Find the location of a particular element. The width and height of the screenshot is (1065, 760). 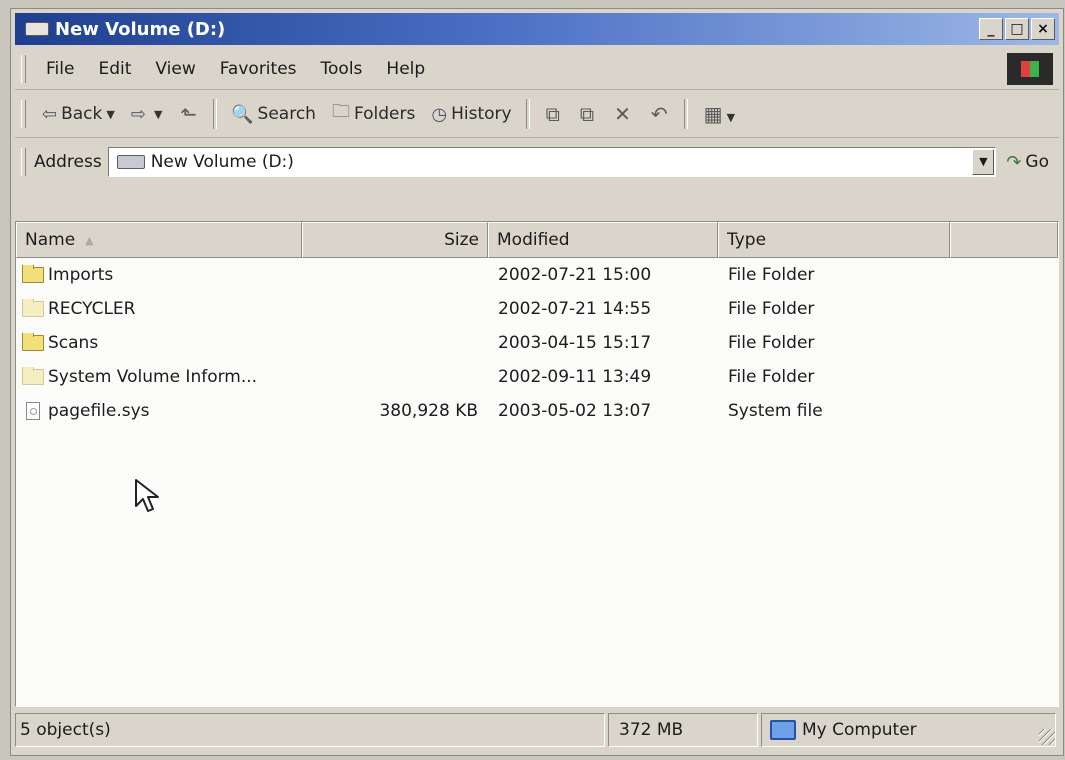

menu-edit: Edit is located at coordinates (114, 69).